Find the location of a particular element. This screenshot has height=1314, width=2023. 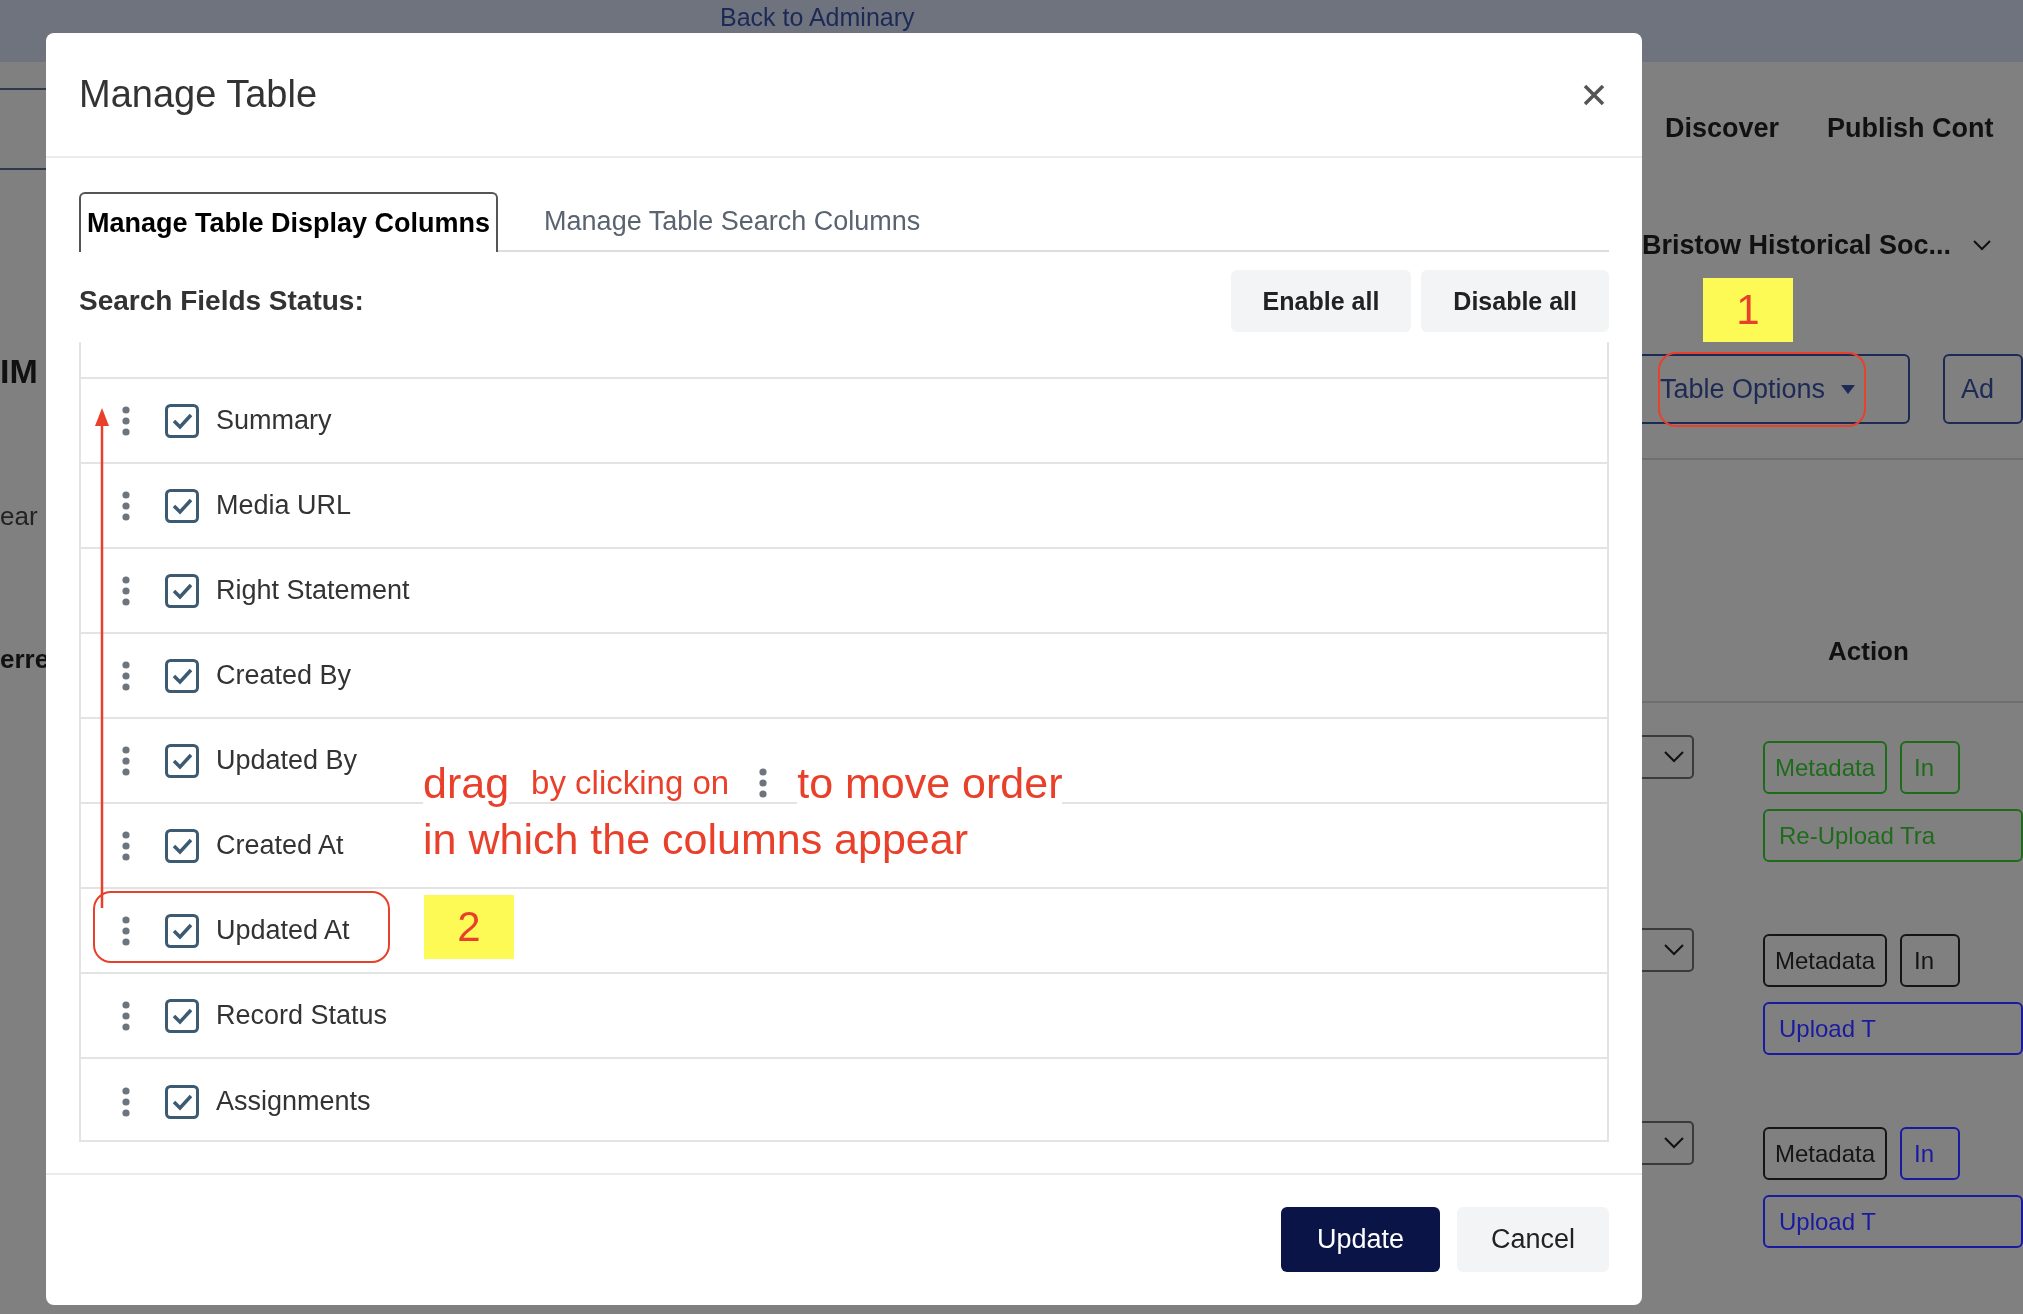

tab: Manage Table Display Columns is located at coordinates (289, 222).